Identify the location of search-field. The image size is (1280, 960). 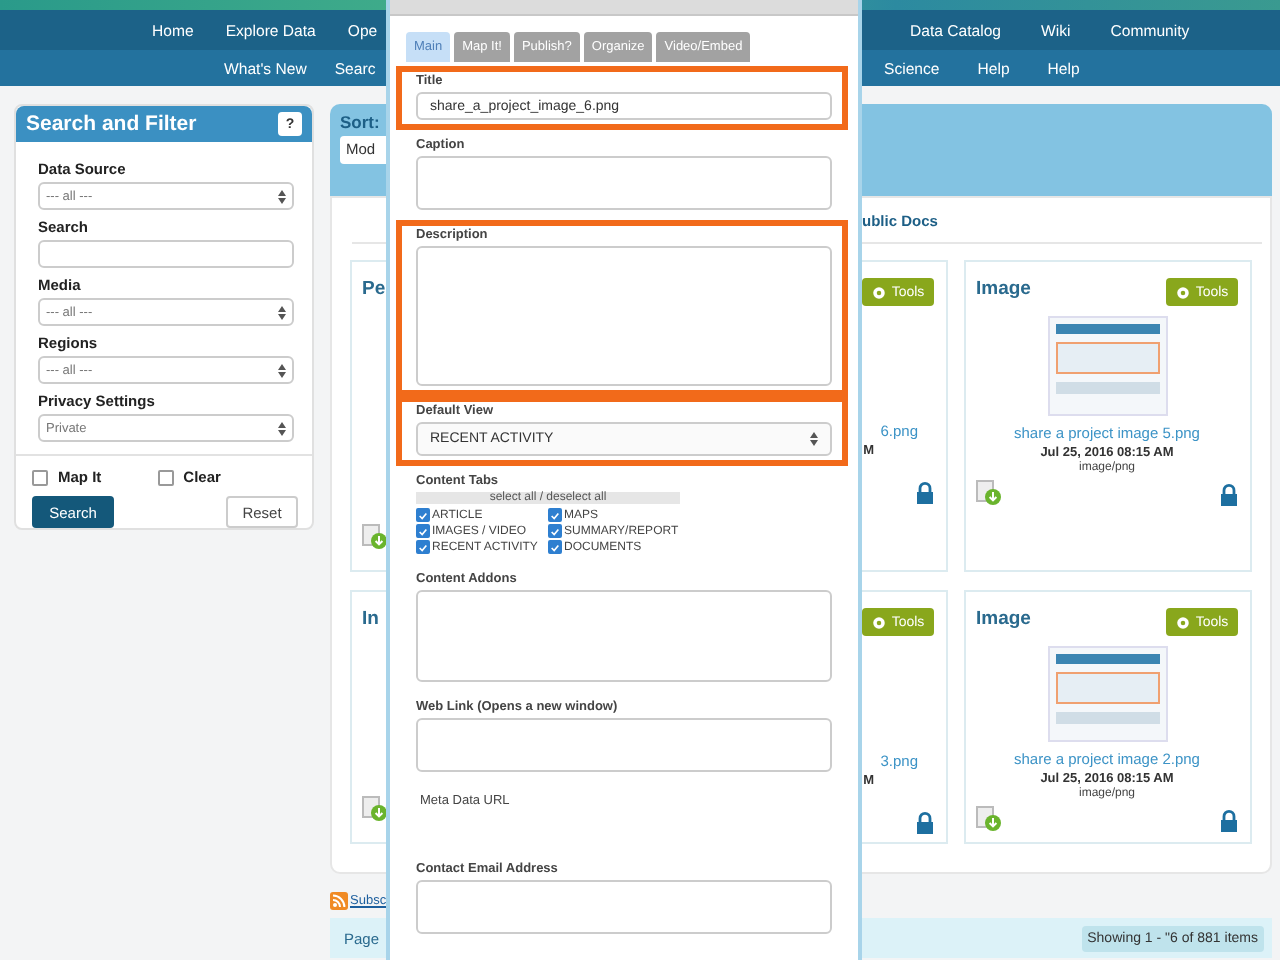
(166, 254).